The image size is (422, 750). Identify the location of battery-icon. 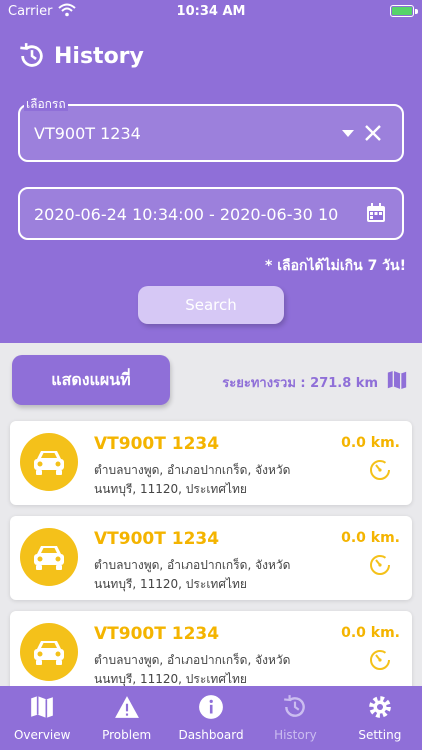
(404, 11).